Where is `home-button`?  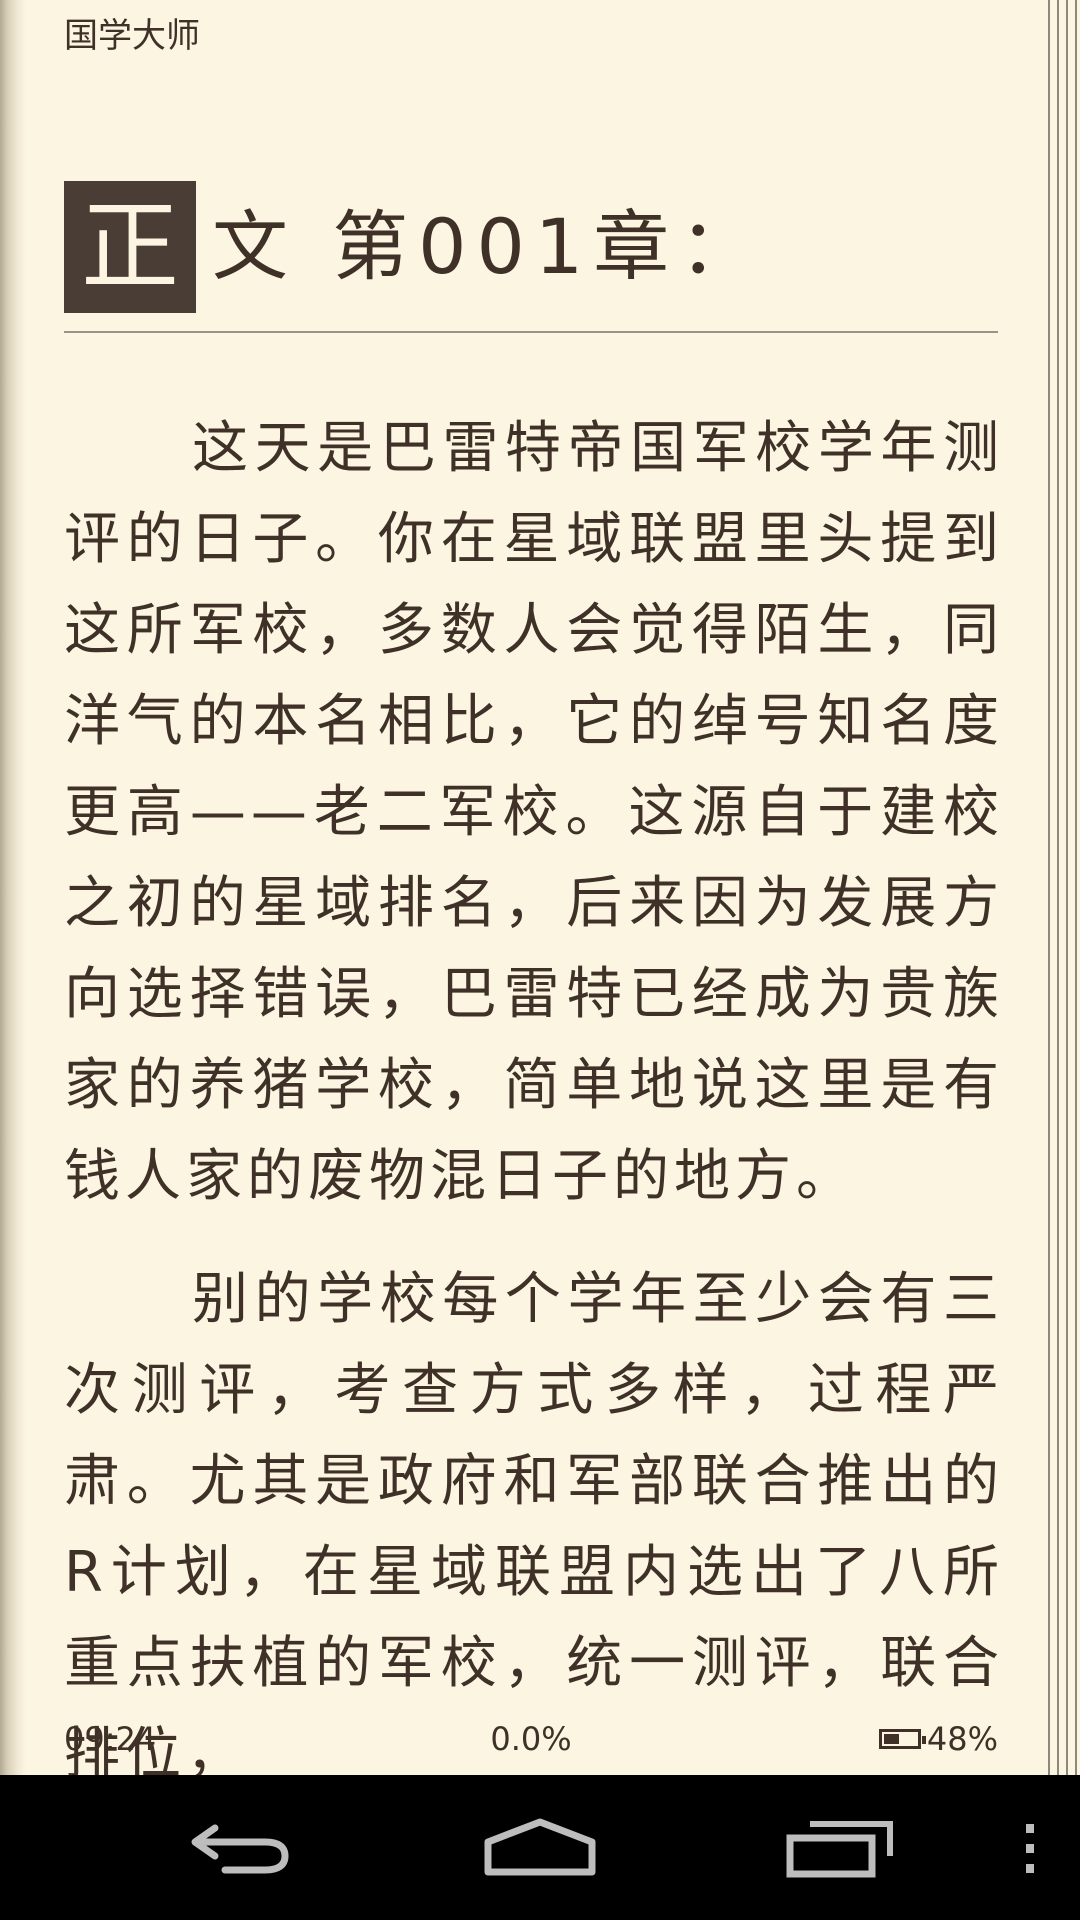
home-button is located at coordinates (540, 1847).